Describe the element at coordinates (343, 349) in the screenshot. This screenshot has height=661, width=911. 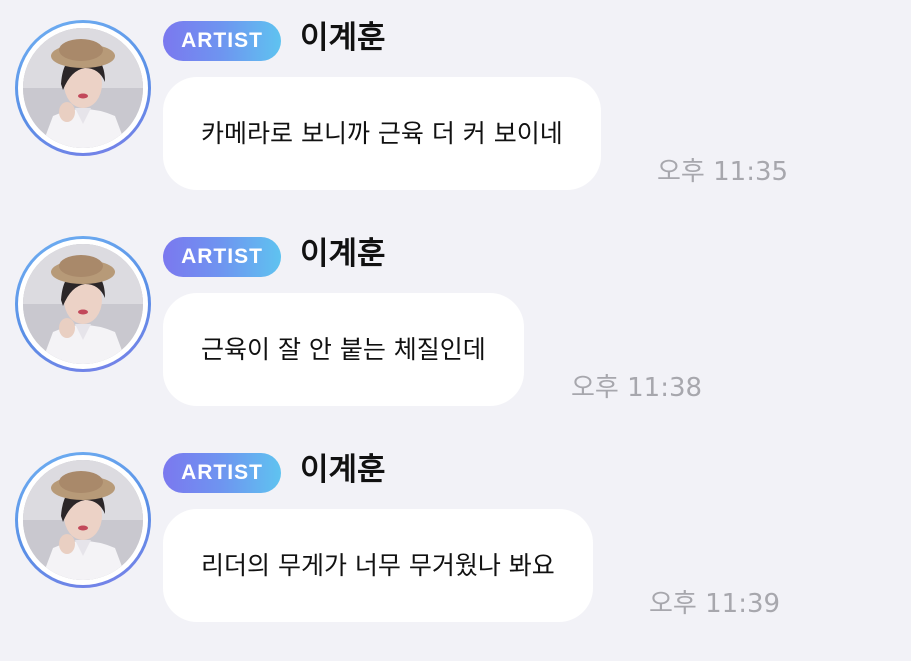
I see `message-bubble: 근육이 잘 안 붙는 체질인데` at that location.